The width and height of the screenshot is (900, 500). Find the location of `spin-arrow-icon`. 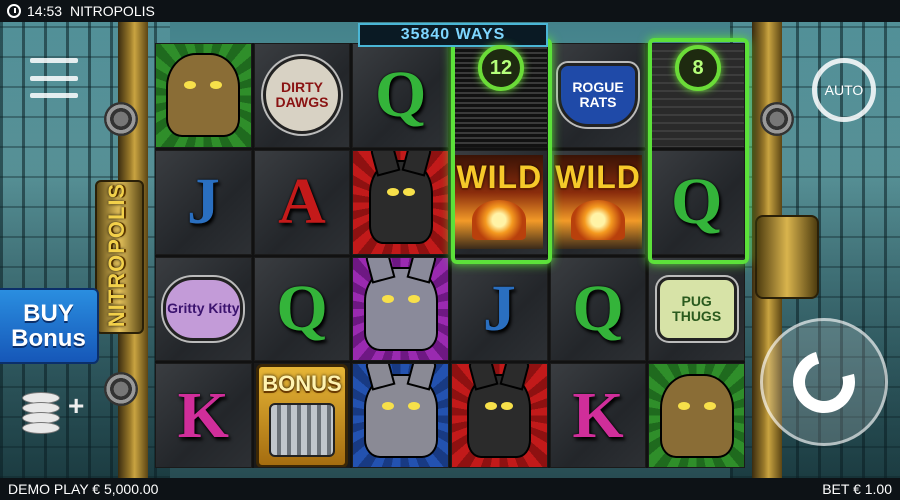

spin-arrow-icon is located at coordinates (824, 382).